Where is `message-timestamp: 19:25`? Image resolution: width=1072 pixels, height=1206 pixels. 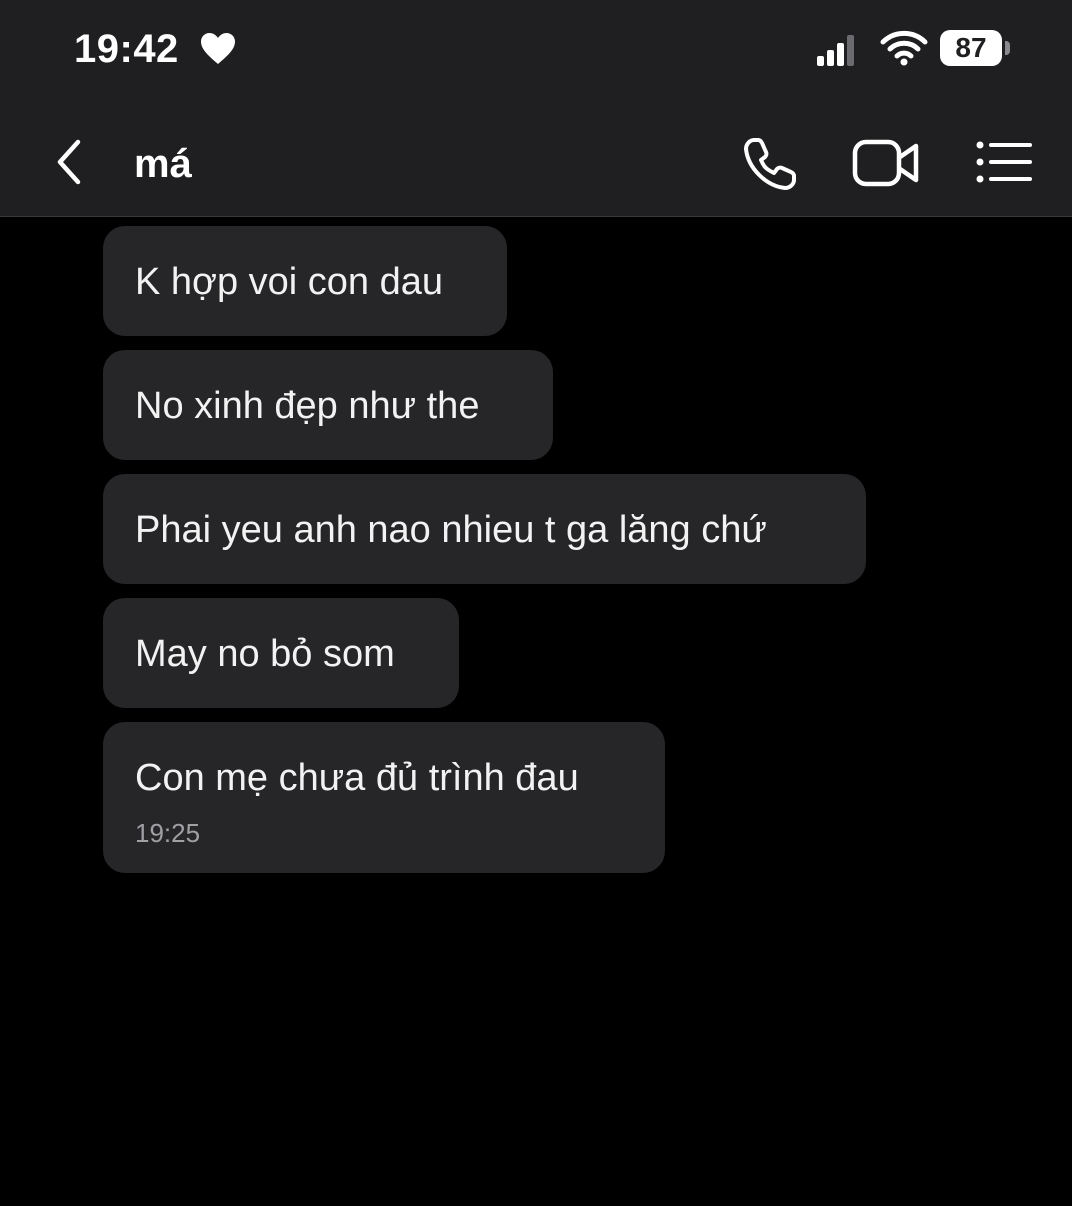
message-timestamp: 19:25 is located at coordinates (168, 833).